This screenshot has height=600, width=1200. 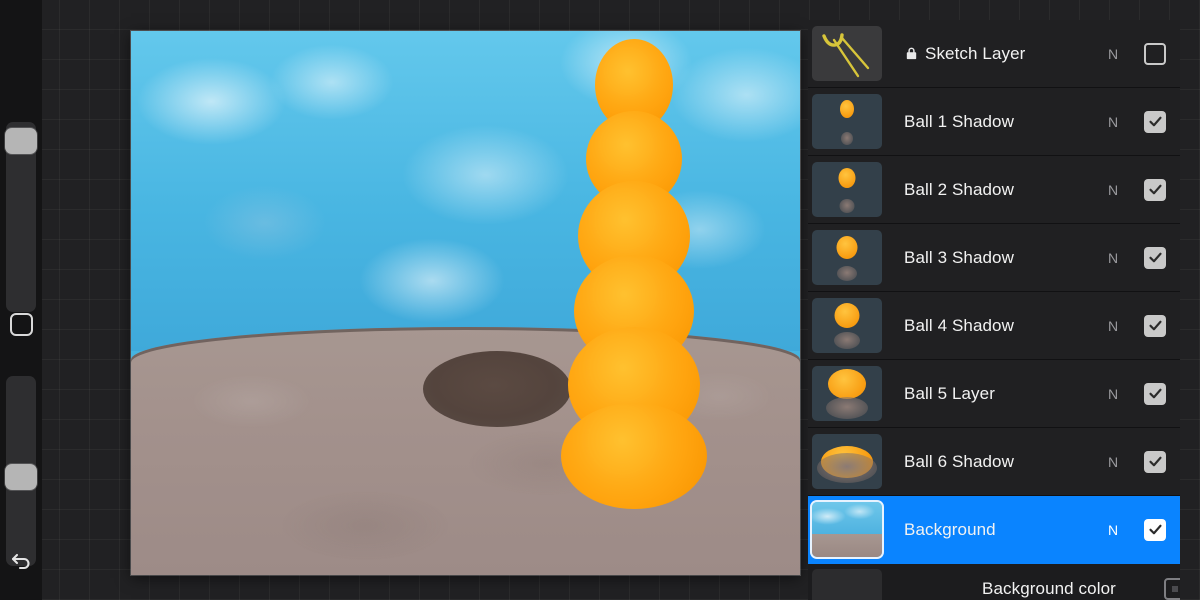 I want to click on layer-name: Sketch Layer, so click(x=993, y=54).